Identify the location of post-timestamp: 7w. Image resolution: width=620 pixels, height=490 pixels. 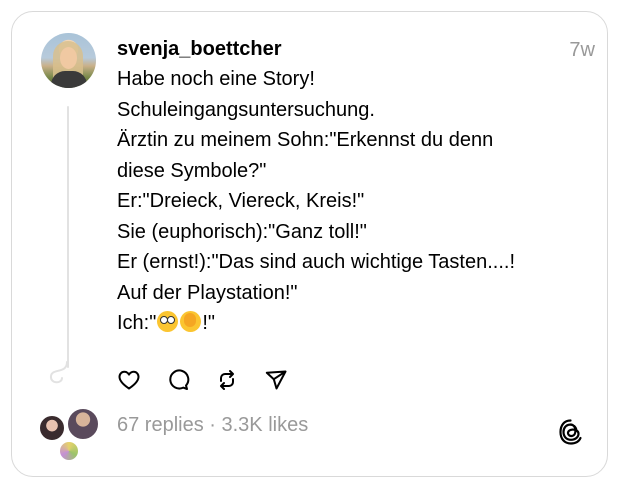
(582, 50).